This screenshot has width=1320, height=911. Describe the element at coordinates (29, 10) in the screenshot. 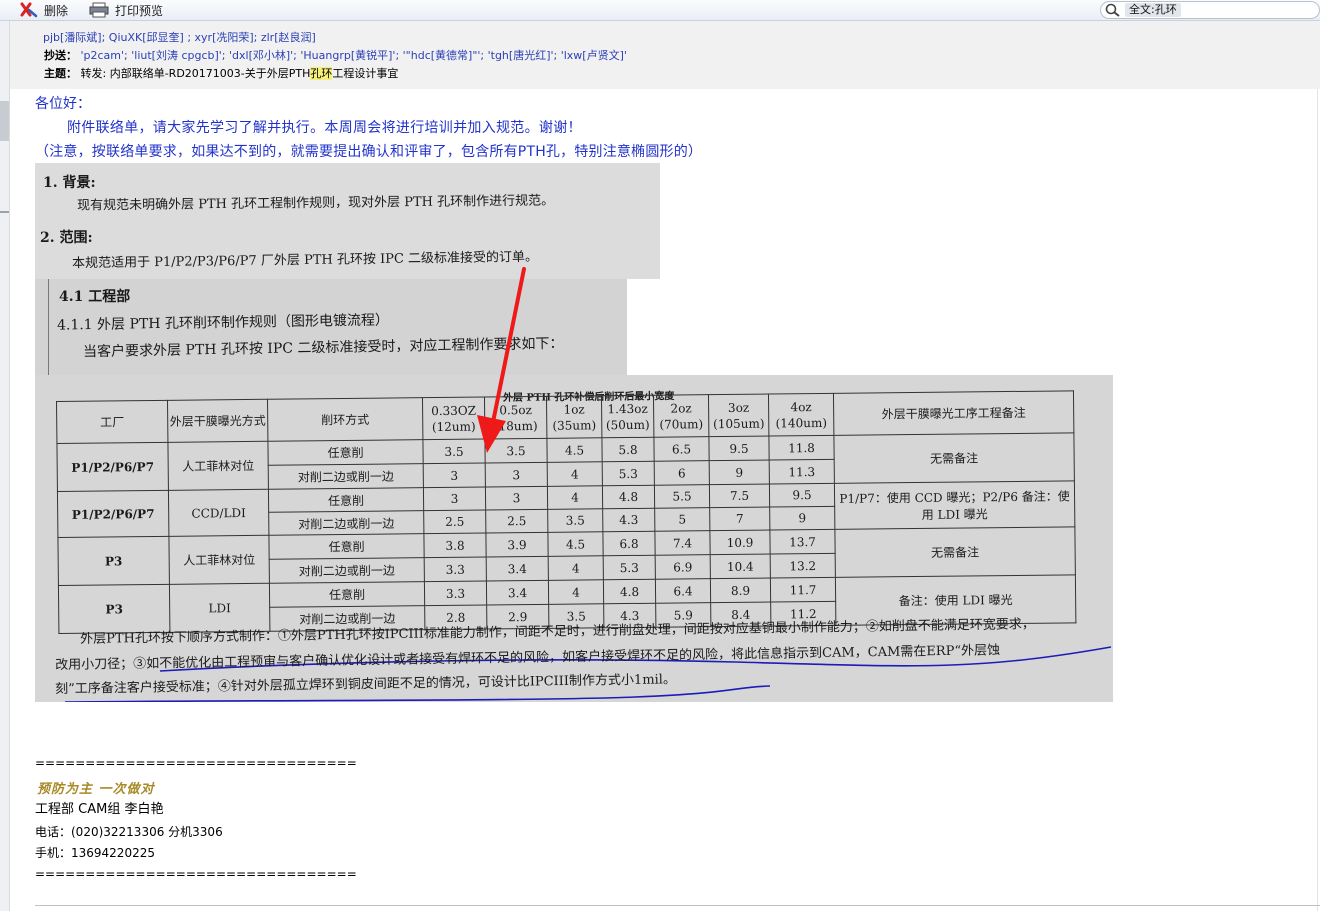

I see `delete-icon` at that location.